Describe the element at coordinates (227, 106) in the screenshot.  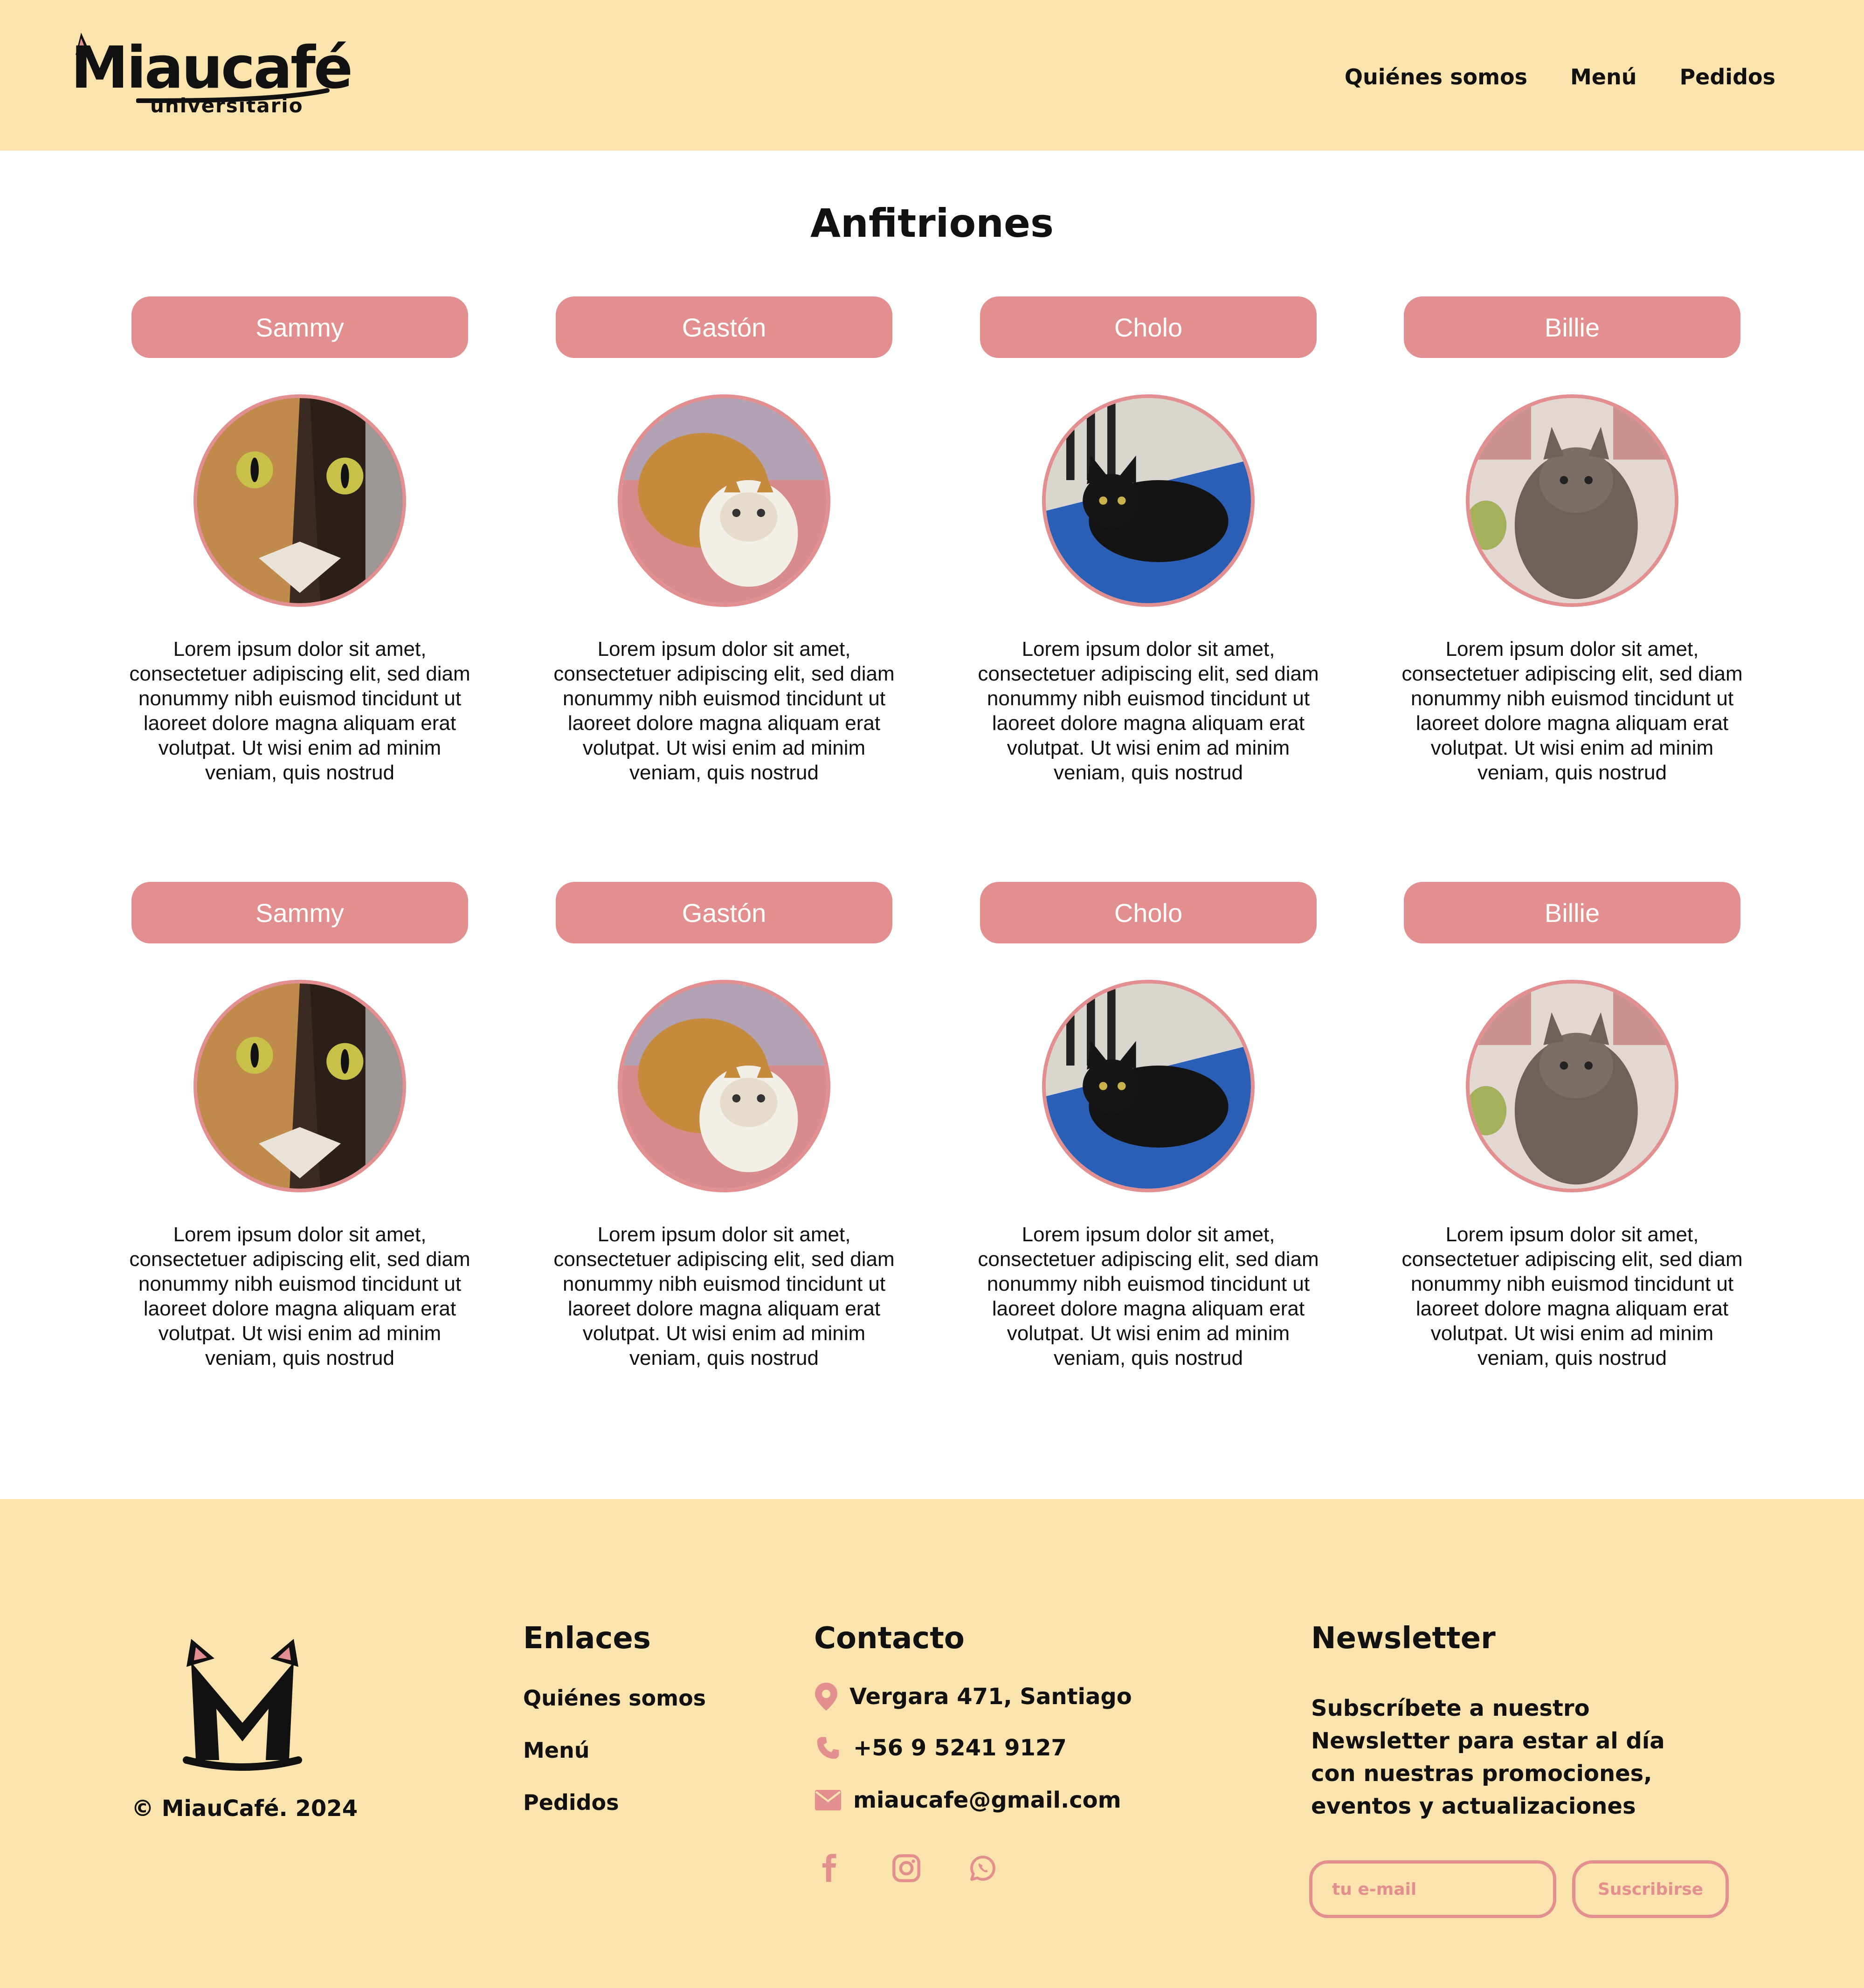
I see `logo-subtitle: universitario` at that location.